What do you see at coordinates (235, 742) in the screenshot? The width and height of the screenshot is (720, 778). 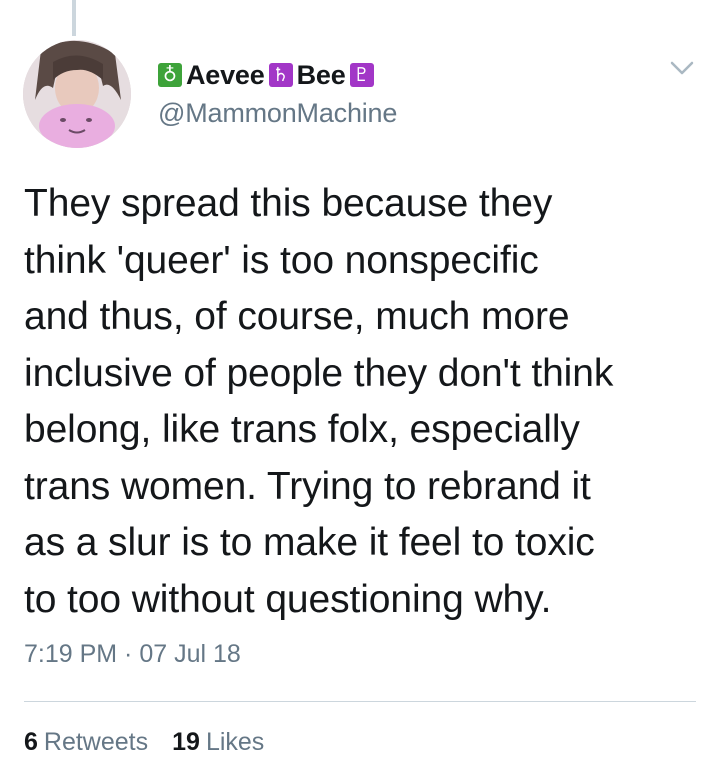 I see `likes-label: Likes` at bounding box center [235, 742].